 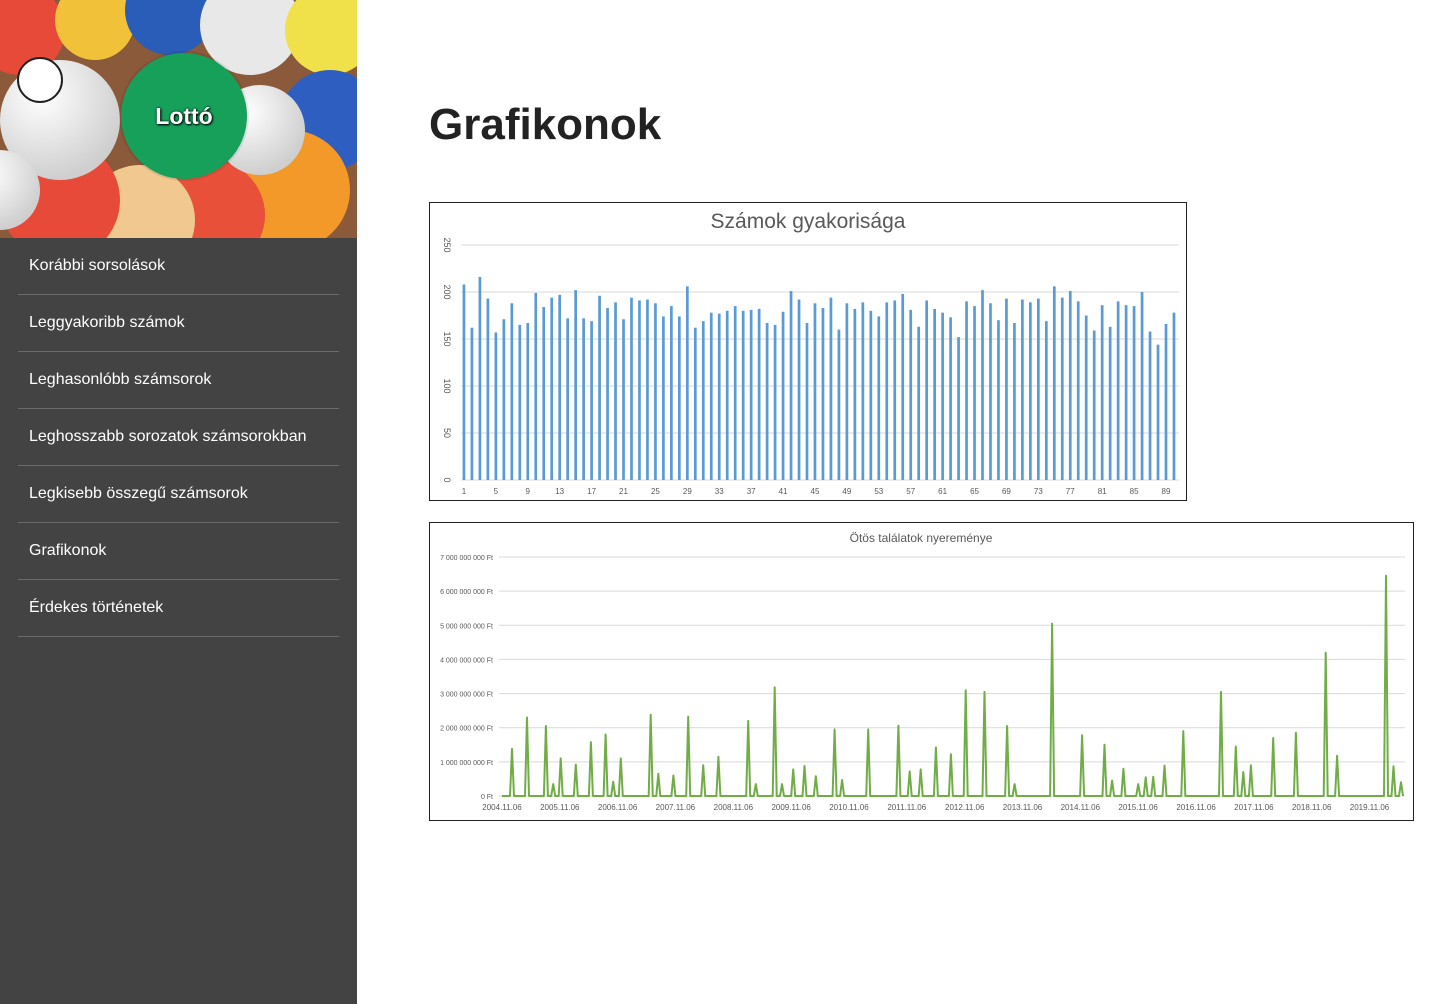 I want to click on sidebar-item-label: Grafikonok, so click(x=67, y=551).